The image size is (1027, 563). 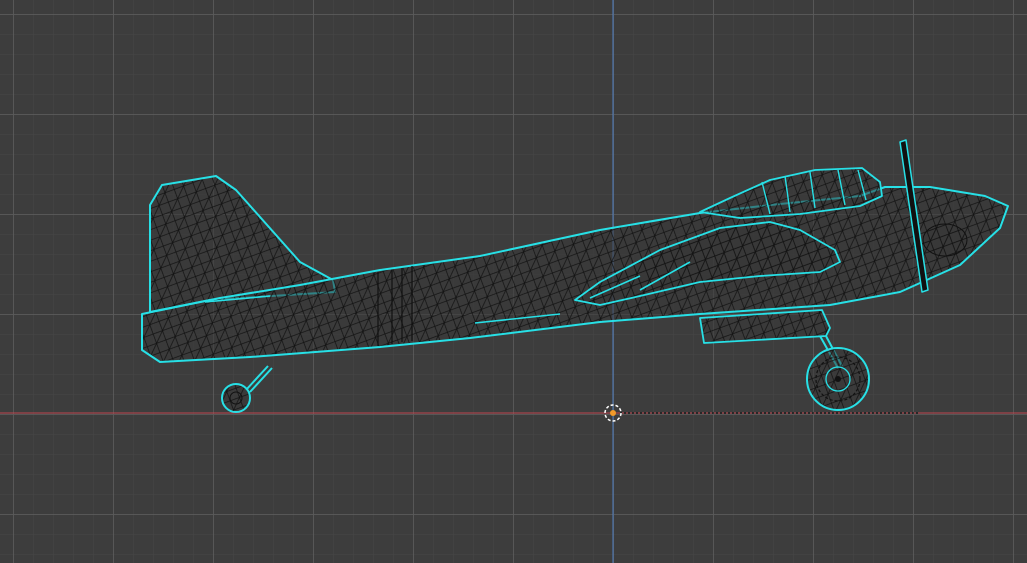 What do you see at coordinates (838, 379) in the screenshot?
I see `main-wheel` at bounding box center [838, 379].